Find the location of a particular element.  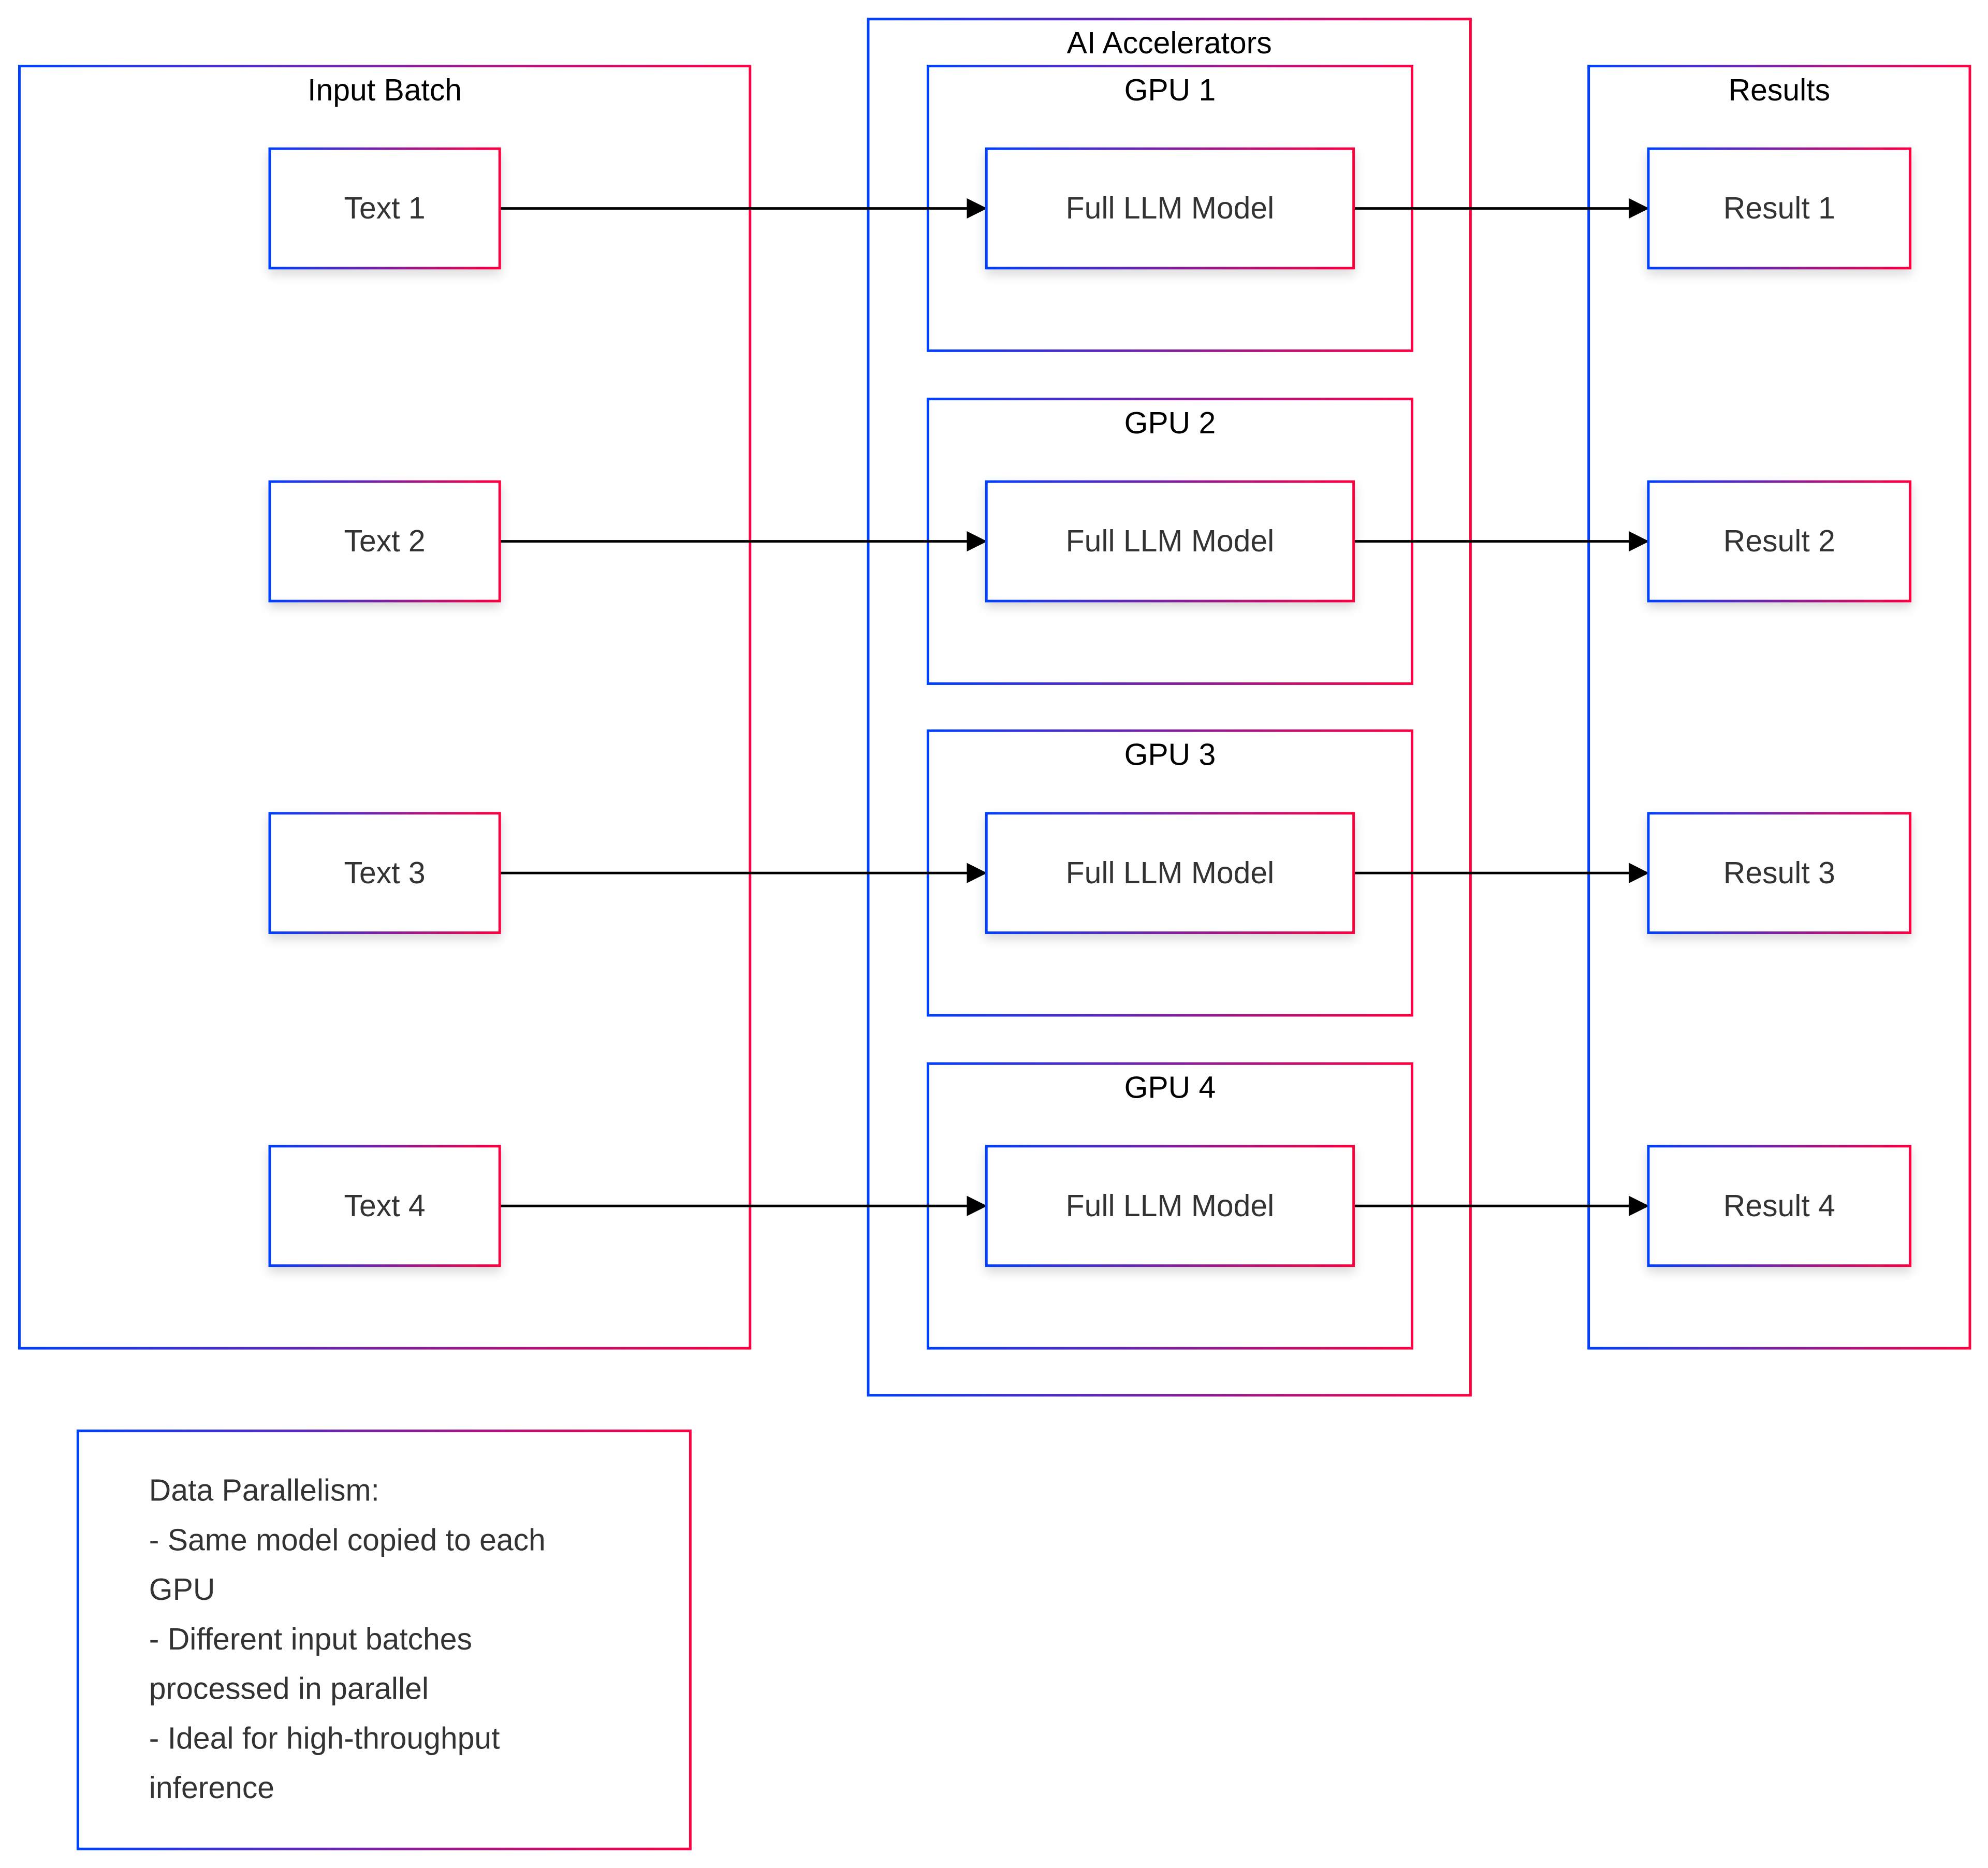

result-node-2-label: Result 2 is located at coordinates (1779, 541).